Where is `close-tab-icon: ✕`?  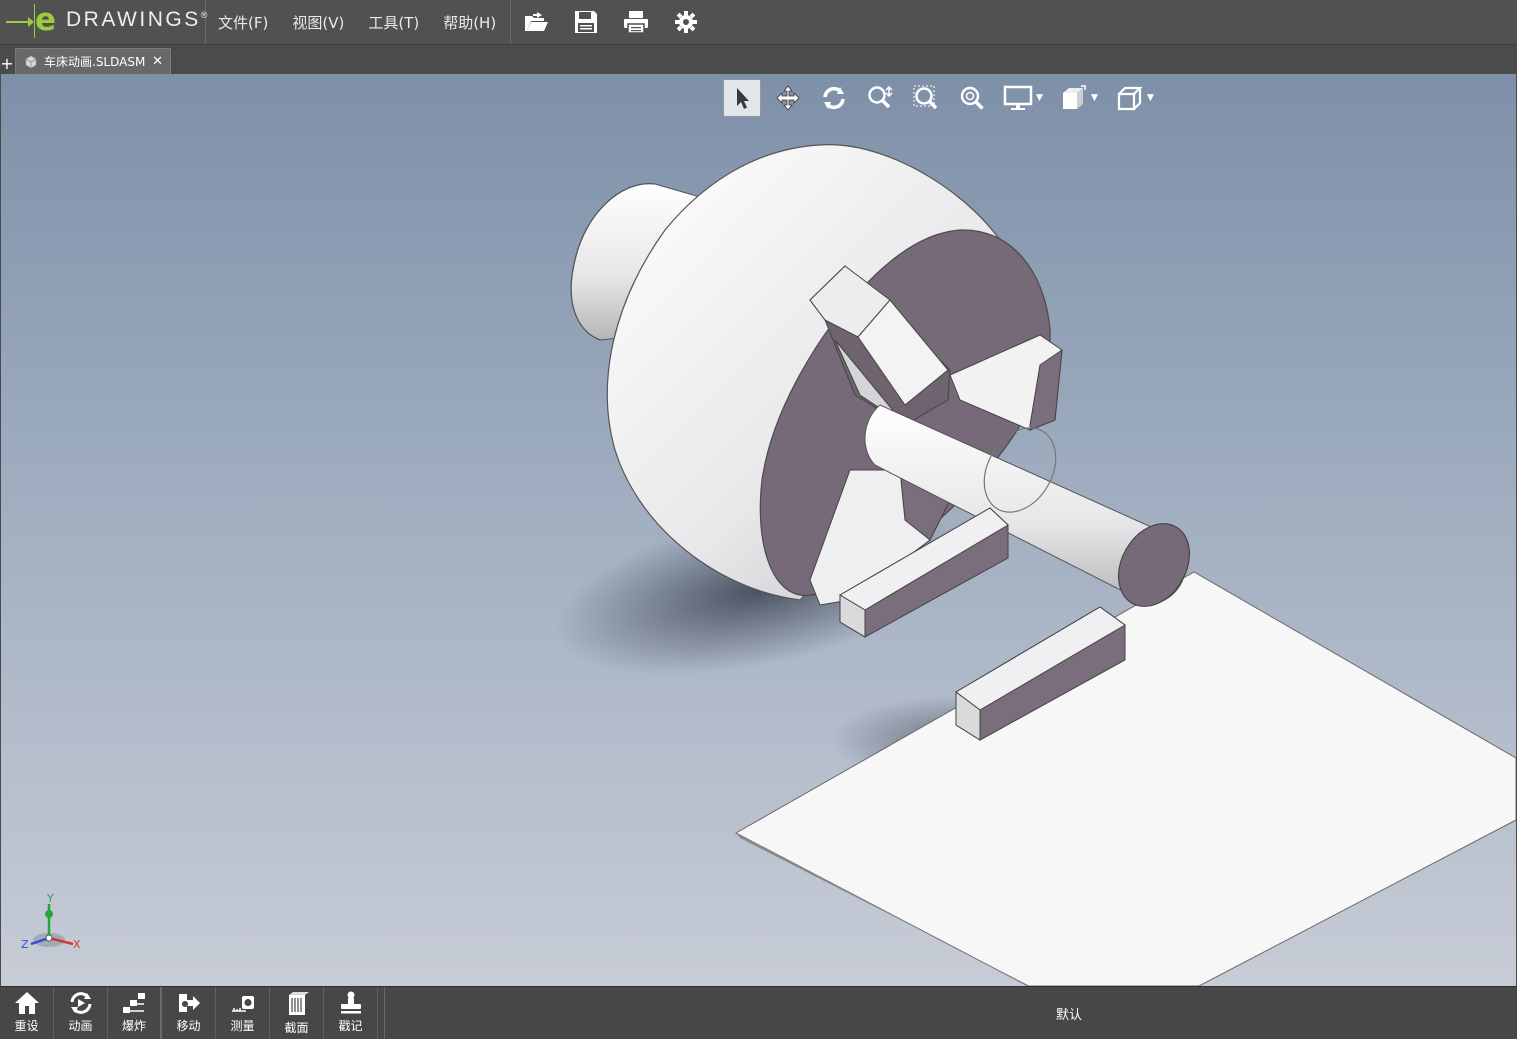
close-tab-icon: ✕ is located at coordinates (157, 61).